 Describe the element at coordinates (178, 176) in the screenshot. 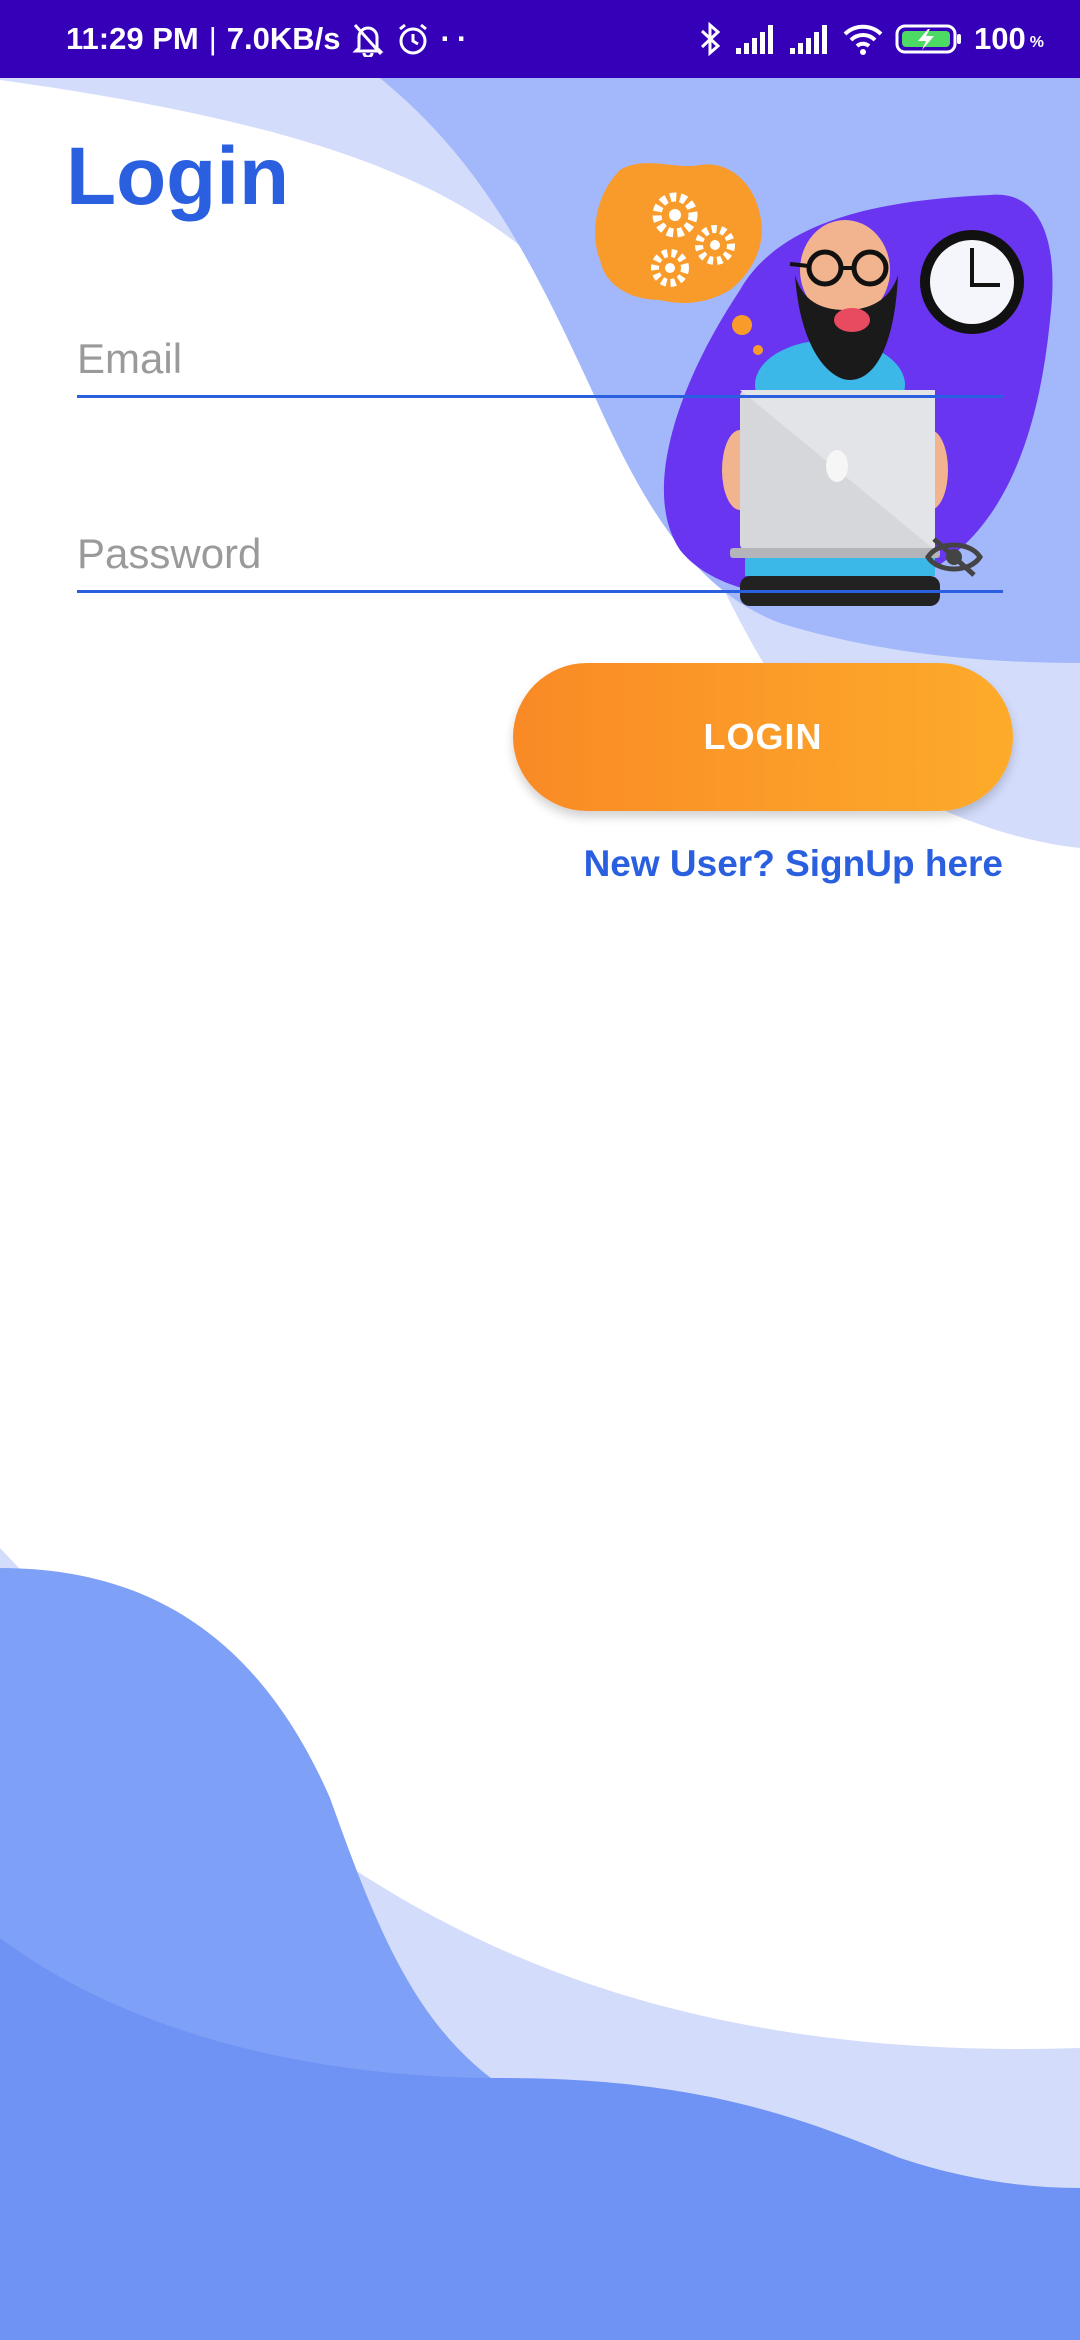

I see `page-title: Login` at that location.